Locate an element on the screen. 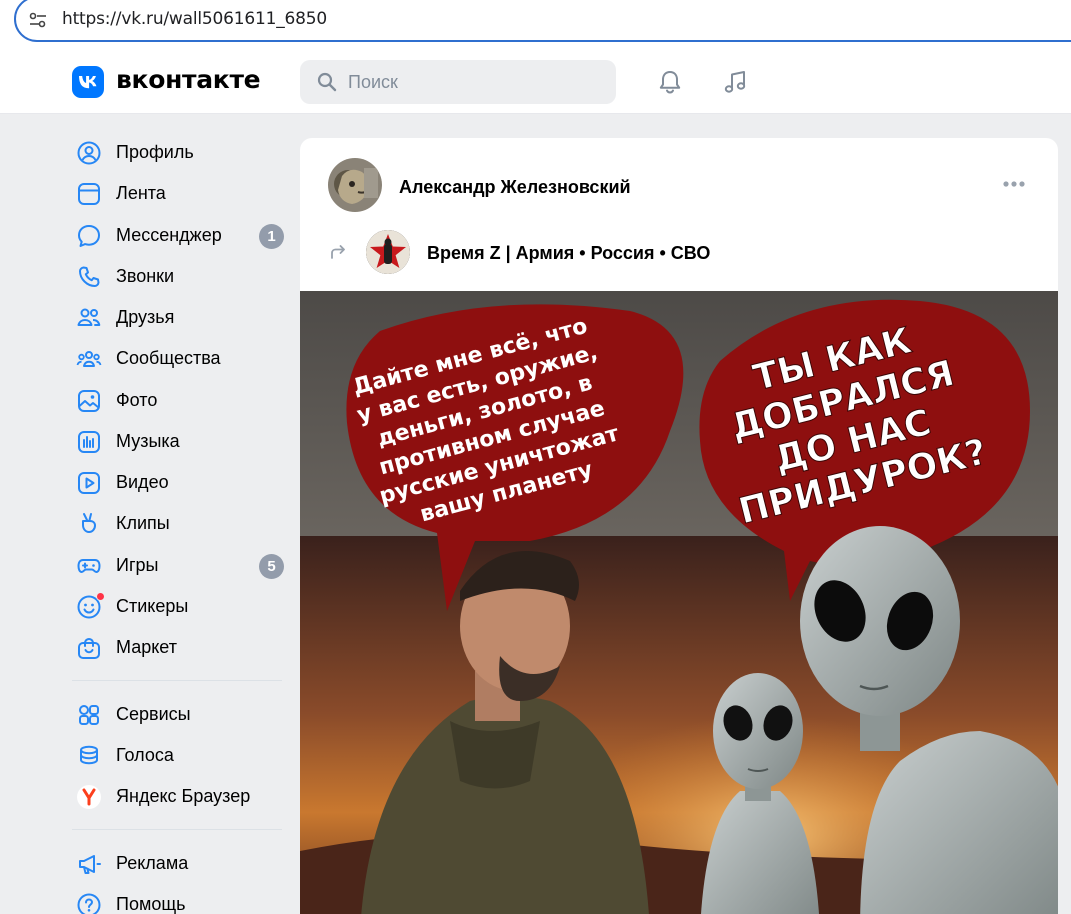 This screenshot has width=1071, height=914. sidebar-item-feed: Лента is located at coordinates (181, 193).